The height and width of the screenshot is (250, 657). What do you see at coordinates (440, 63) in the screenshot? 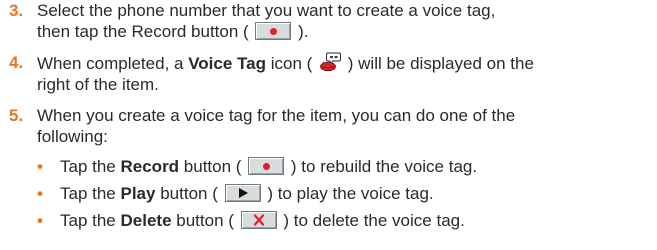
I see `step-4-suffix: ) will be displayed on the` at bounding box center [440, 63].